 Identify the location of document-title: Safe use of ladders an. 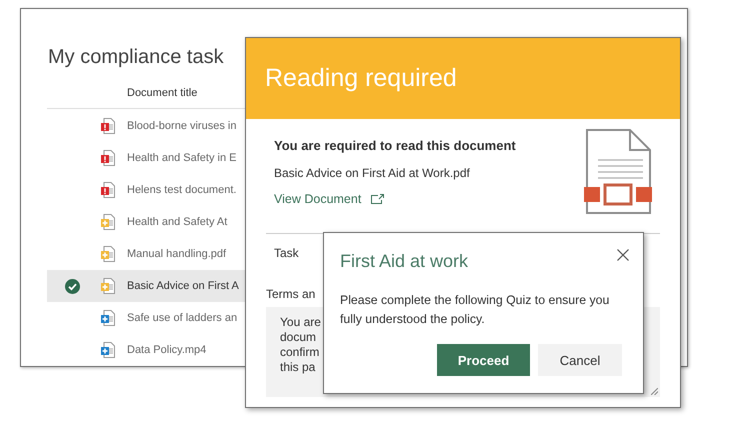
(182, 318).